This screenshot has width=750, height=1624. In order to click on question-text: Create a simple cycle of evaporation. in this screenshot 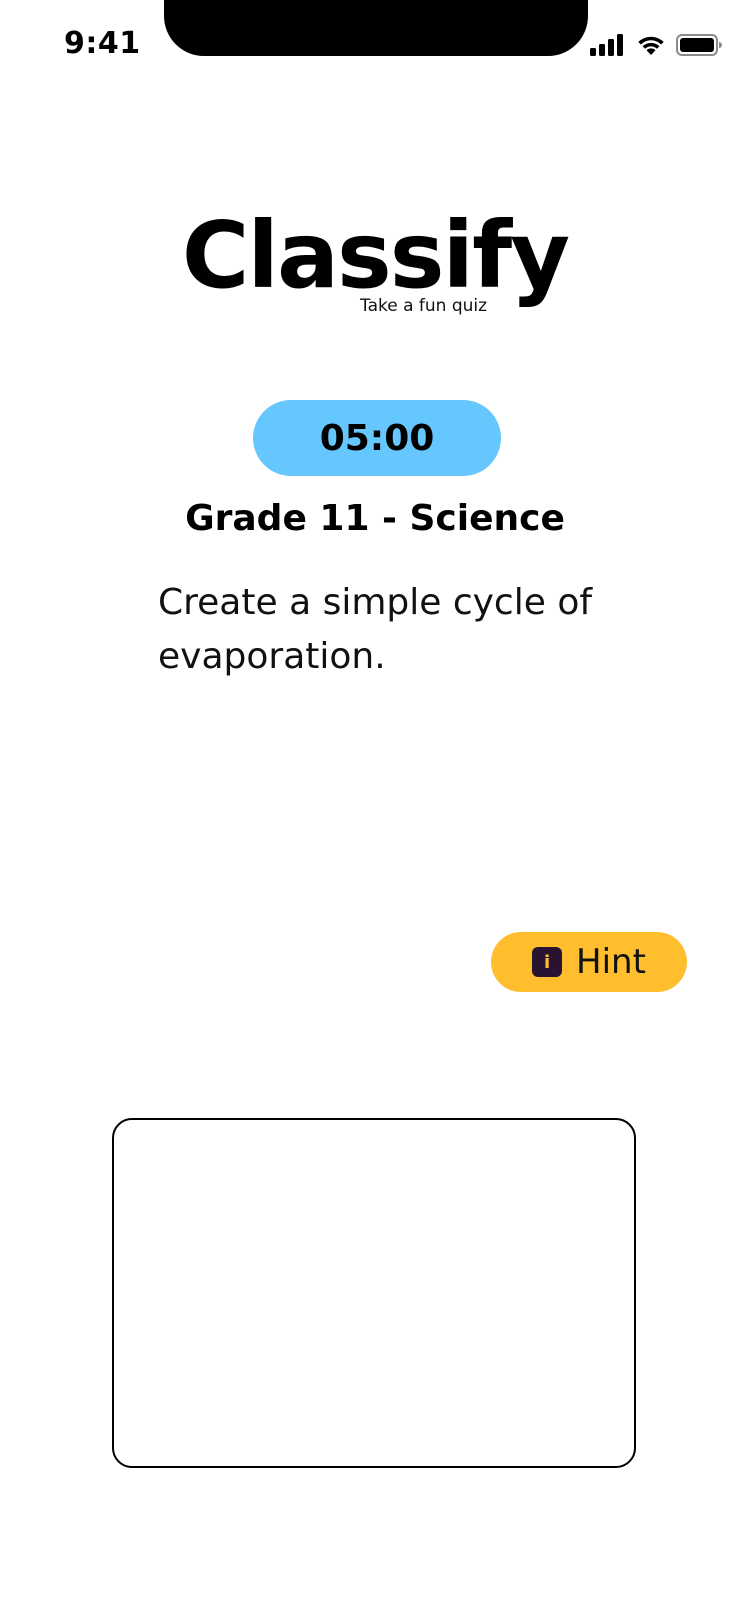, I will do `click(375, 629)`.